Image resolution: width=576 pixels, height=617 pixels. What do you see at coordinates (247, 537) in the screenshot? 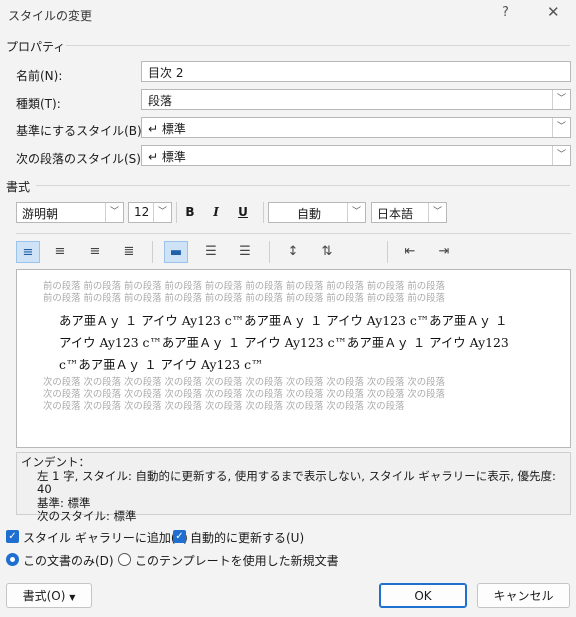
I see `auto-update-label: 自動的に更新する(U)` at bounding box center [247, 537].